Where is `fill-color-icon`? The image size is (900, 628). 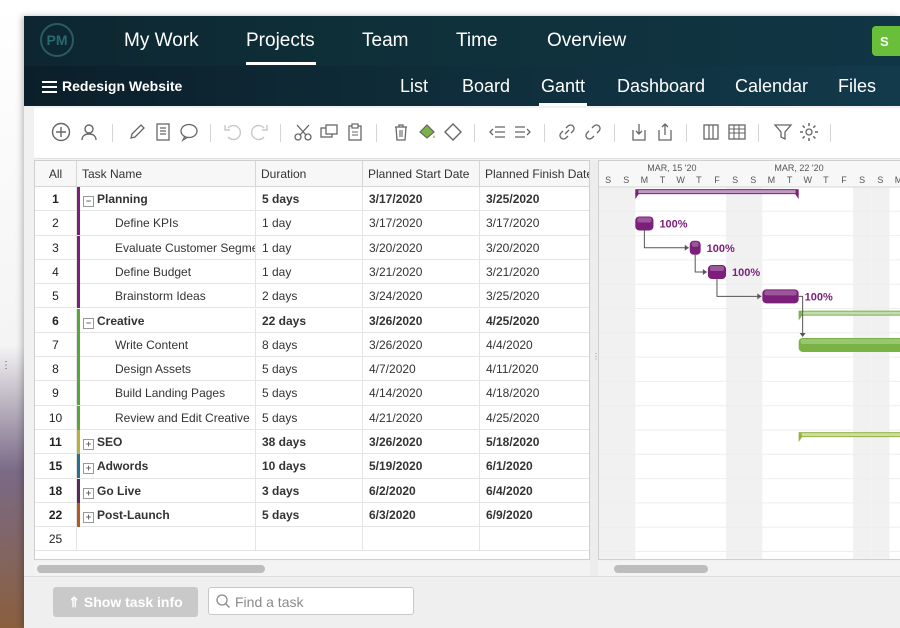 fill-color-icon is located at coordinates (427, 133).